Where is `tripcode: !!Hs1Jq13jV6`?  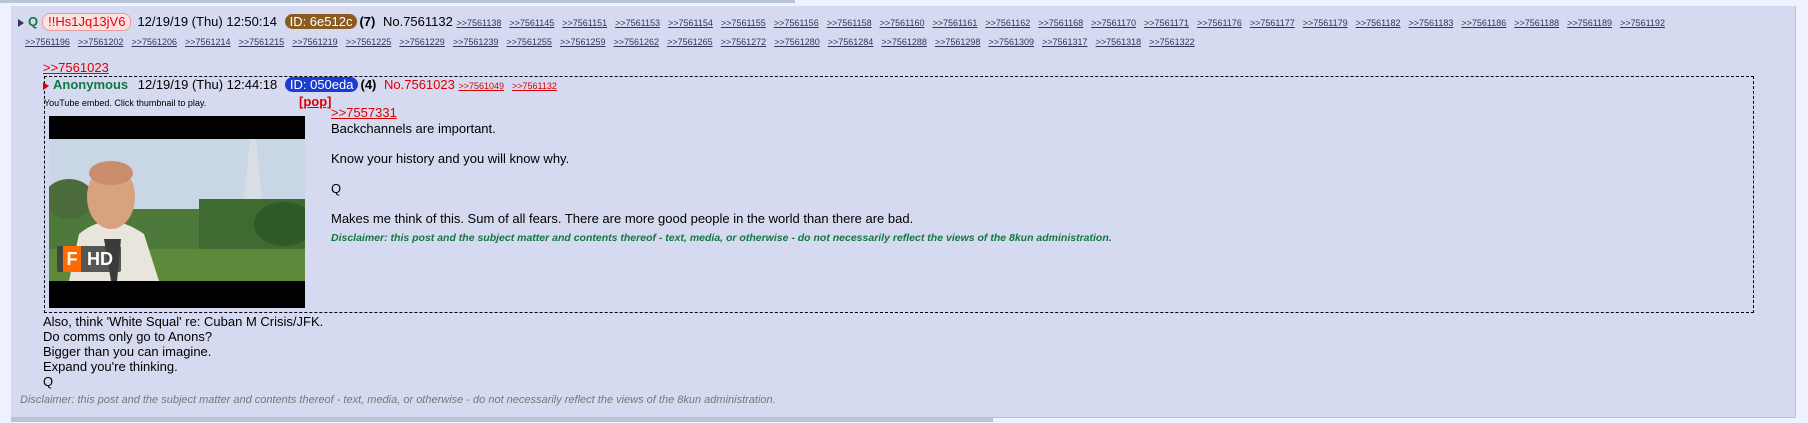 tripcode: !!Hs1Jq13jV6 is located at coordinates (87, 22).